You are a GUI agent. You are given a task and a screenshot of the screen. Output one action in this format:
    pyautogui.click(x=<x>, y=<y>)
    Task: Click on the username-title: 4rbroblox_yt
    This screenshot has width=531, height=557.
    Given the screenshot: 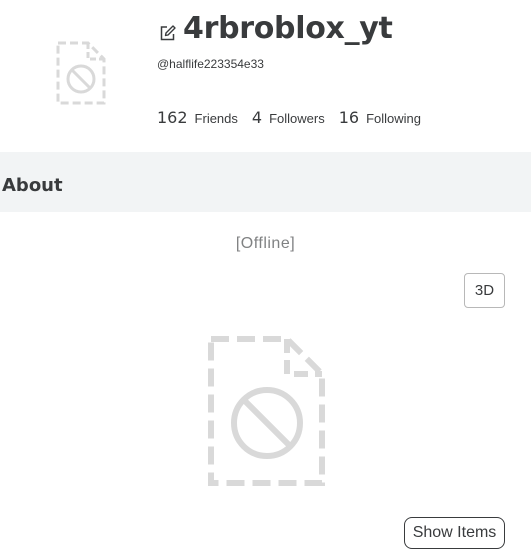 What is the action you would take?
    pyautogui.click(x=288, y=28)
    